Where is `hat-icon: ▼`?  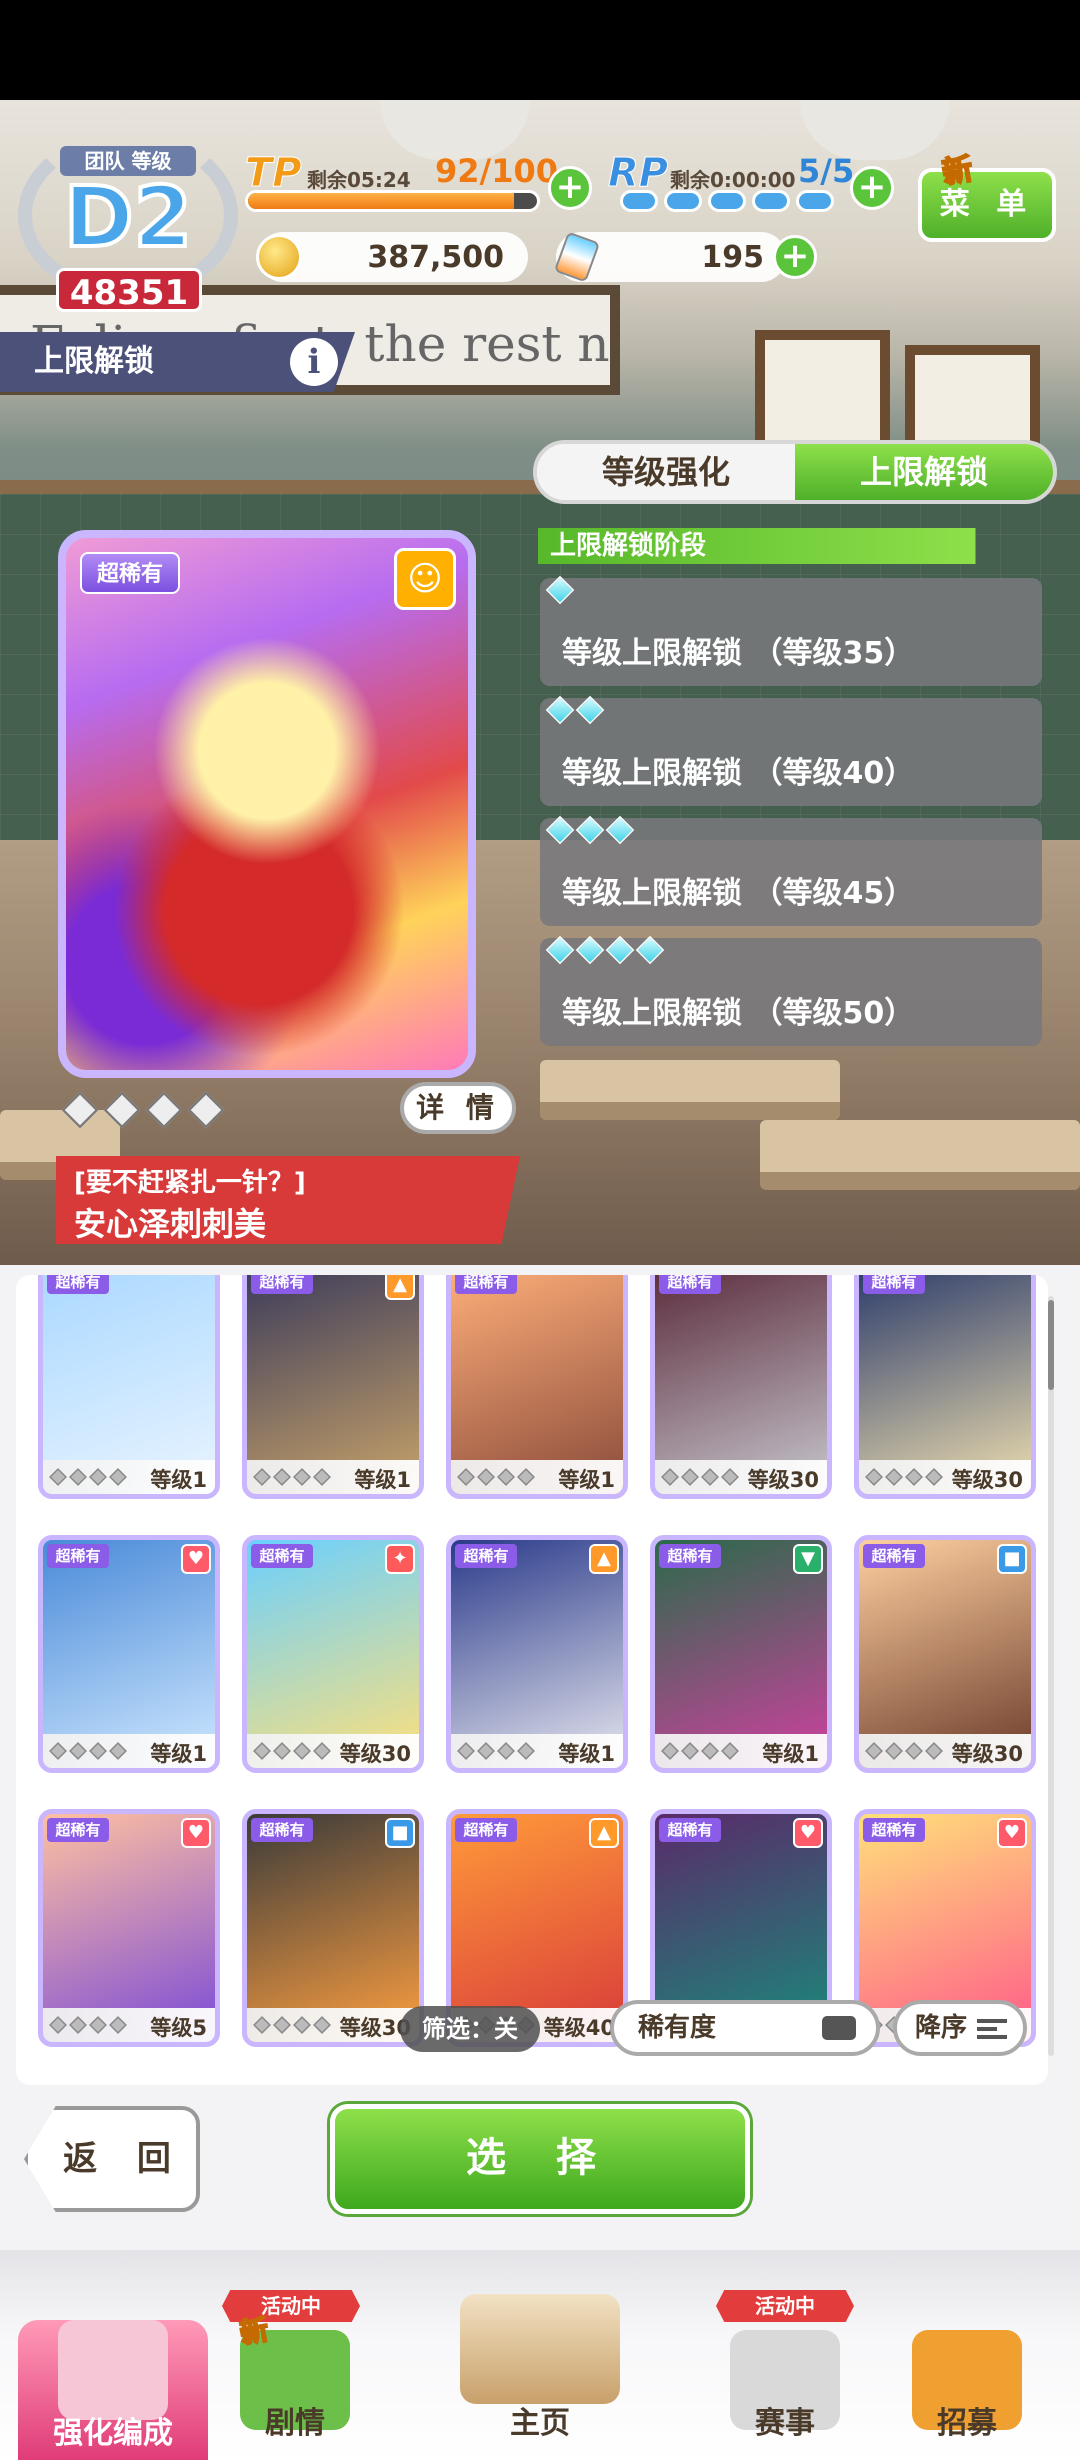
hat-icon: ▼ is located at coordinates (808, 1559).